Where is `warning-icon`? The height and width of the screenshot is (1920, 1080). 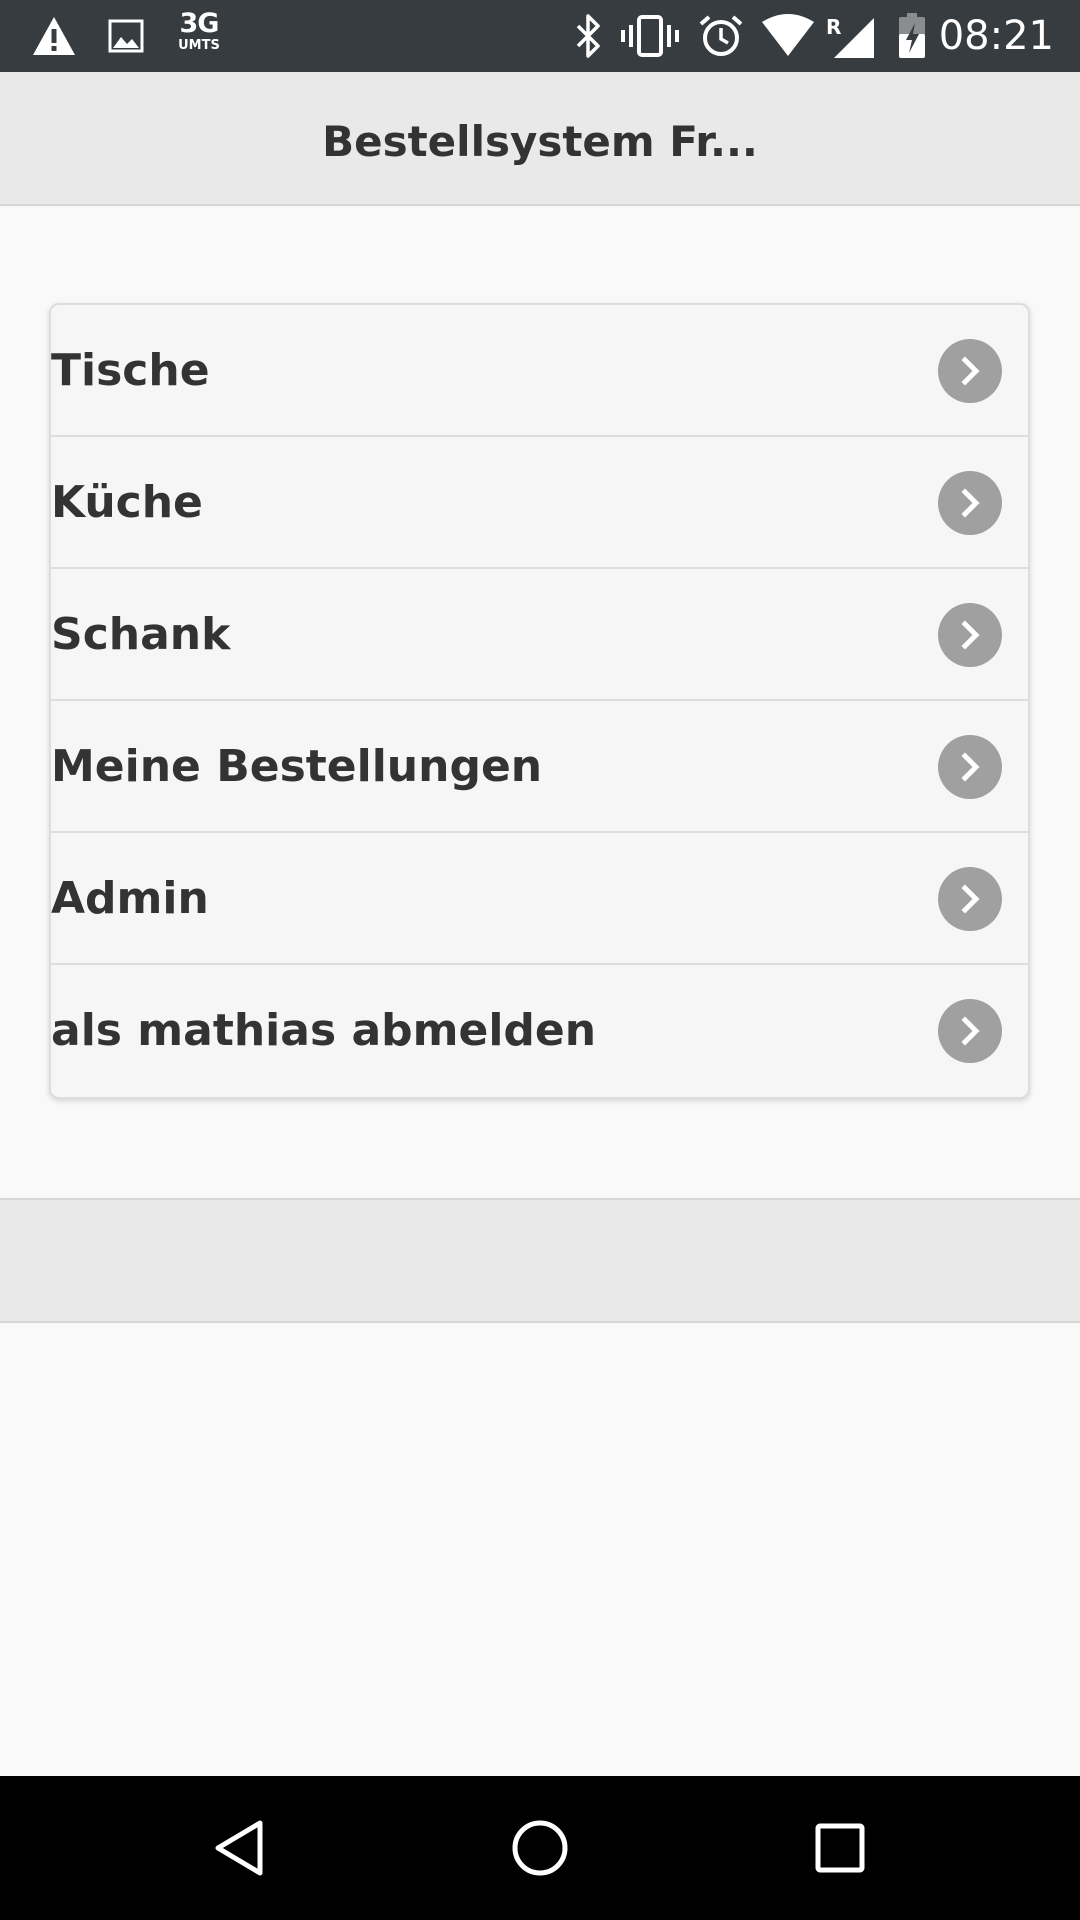 warning-icon is located at coordinates (54, 36).